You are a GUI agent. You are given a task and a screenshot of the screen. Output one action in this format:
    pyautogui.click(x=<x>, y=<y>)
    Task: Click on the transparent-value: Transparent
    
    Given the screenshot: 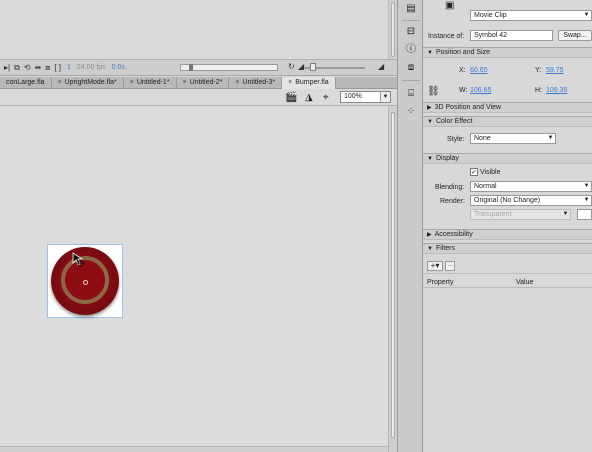 What is the action you would take?
    pyautogui.click(x=493, y=214)
    